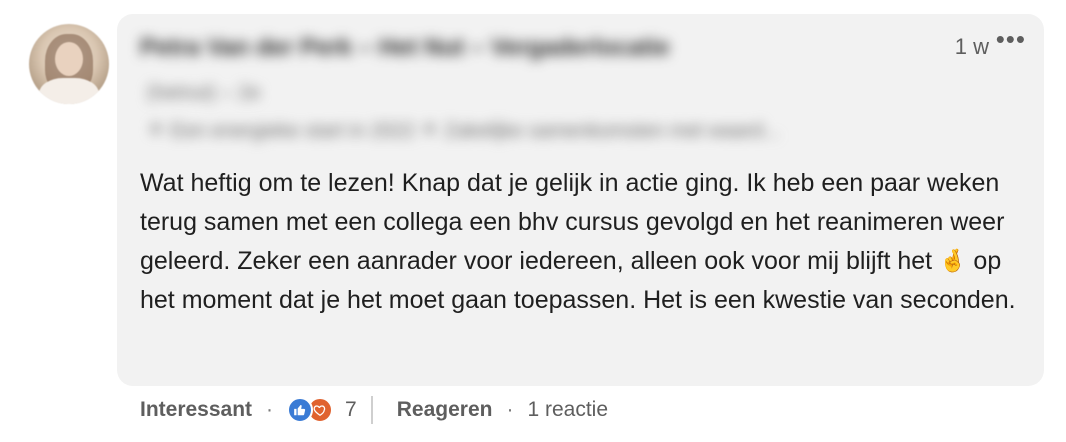  Describe the element at coordinates (69, 59) in the screenshot. I see `avatar-face` at that location.